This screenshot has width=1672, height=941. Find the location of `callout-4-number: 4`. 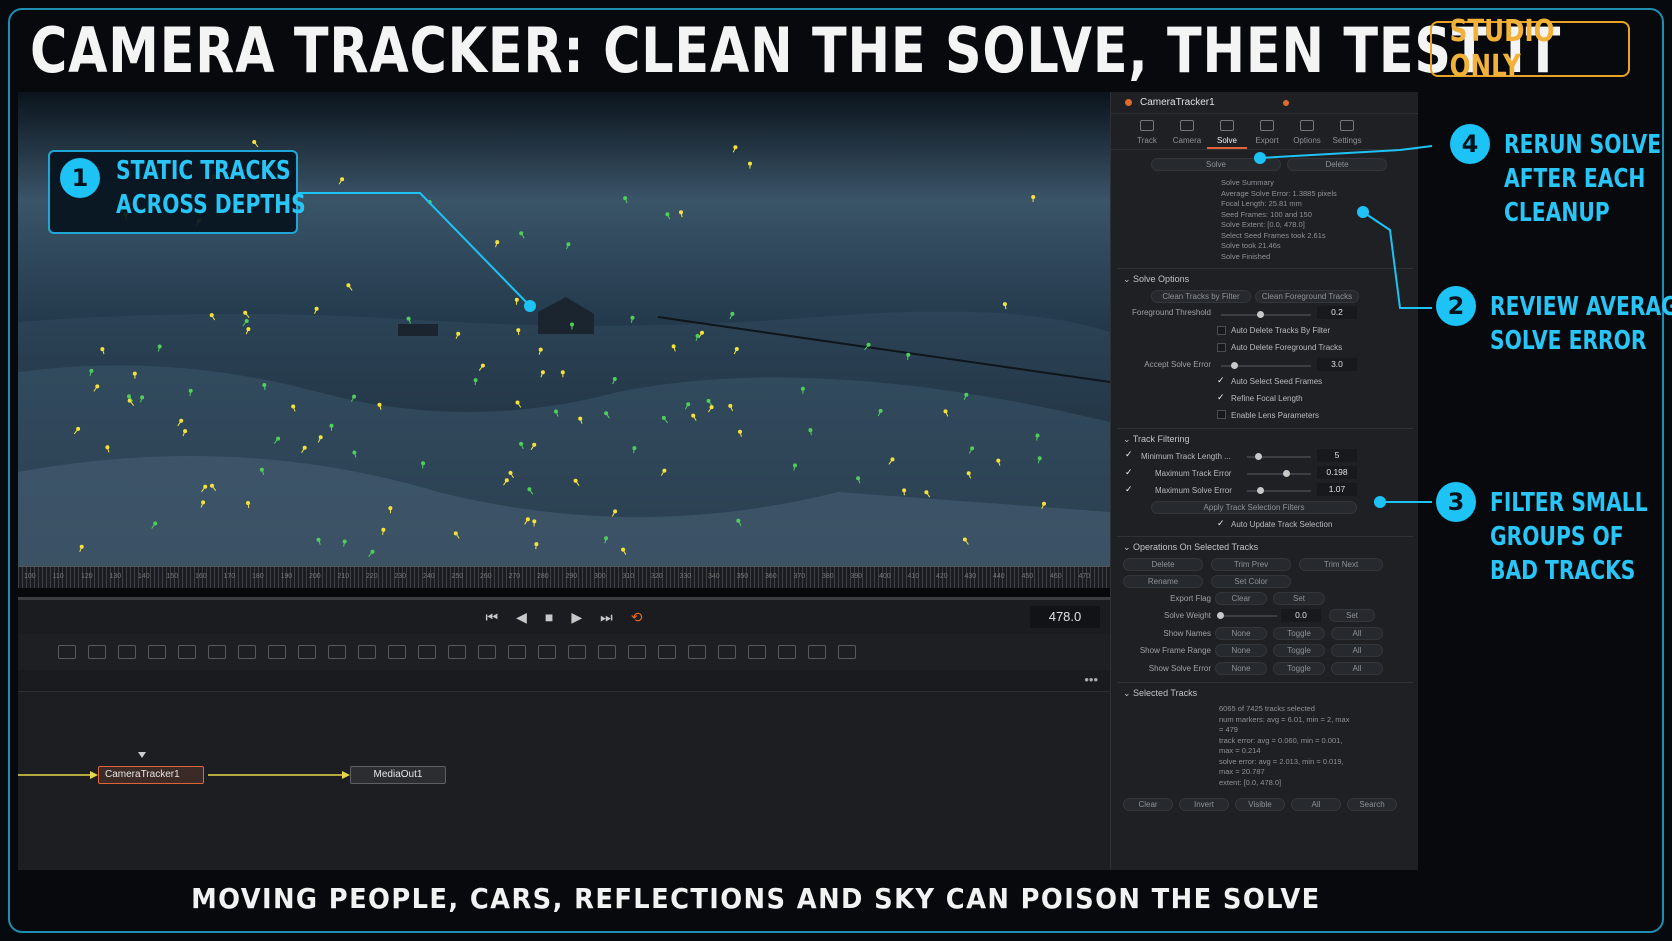

callout-4-number: 4 is located at coordinates (1470, 144).